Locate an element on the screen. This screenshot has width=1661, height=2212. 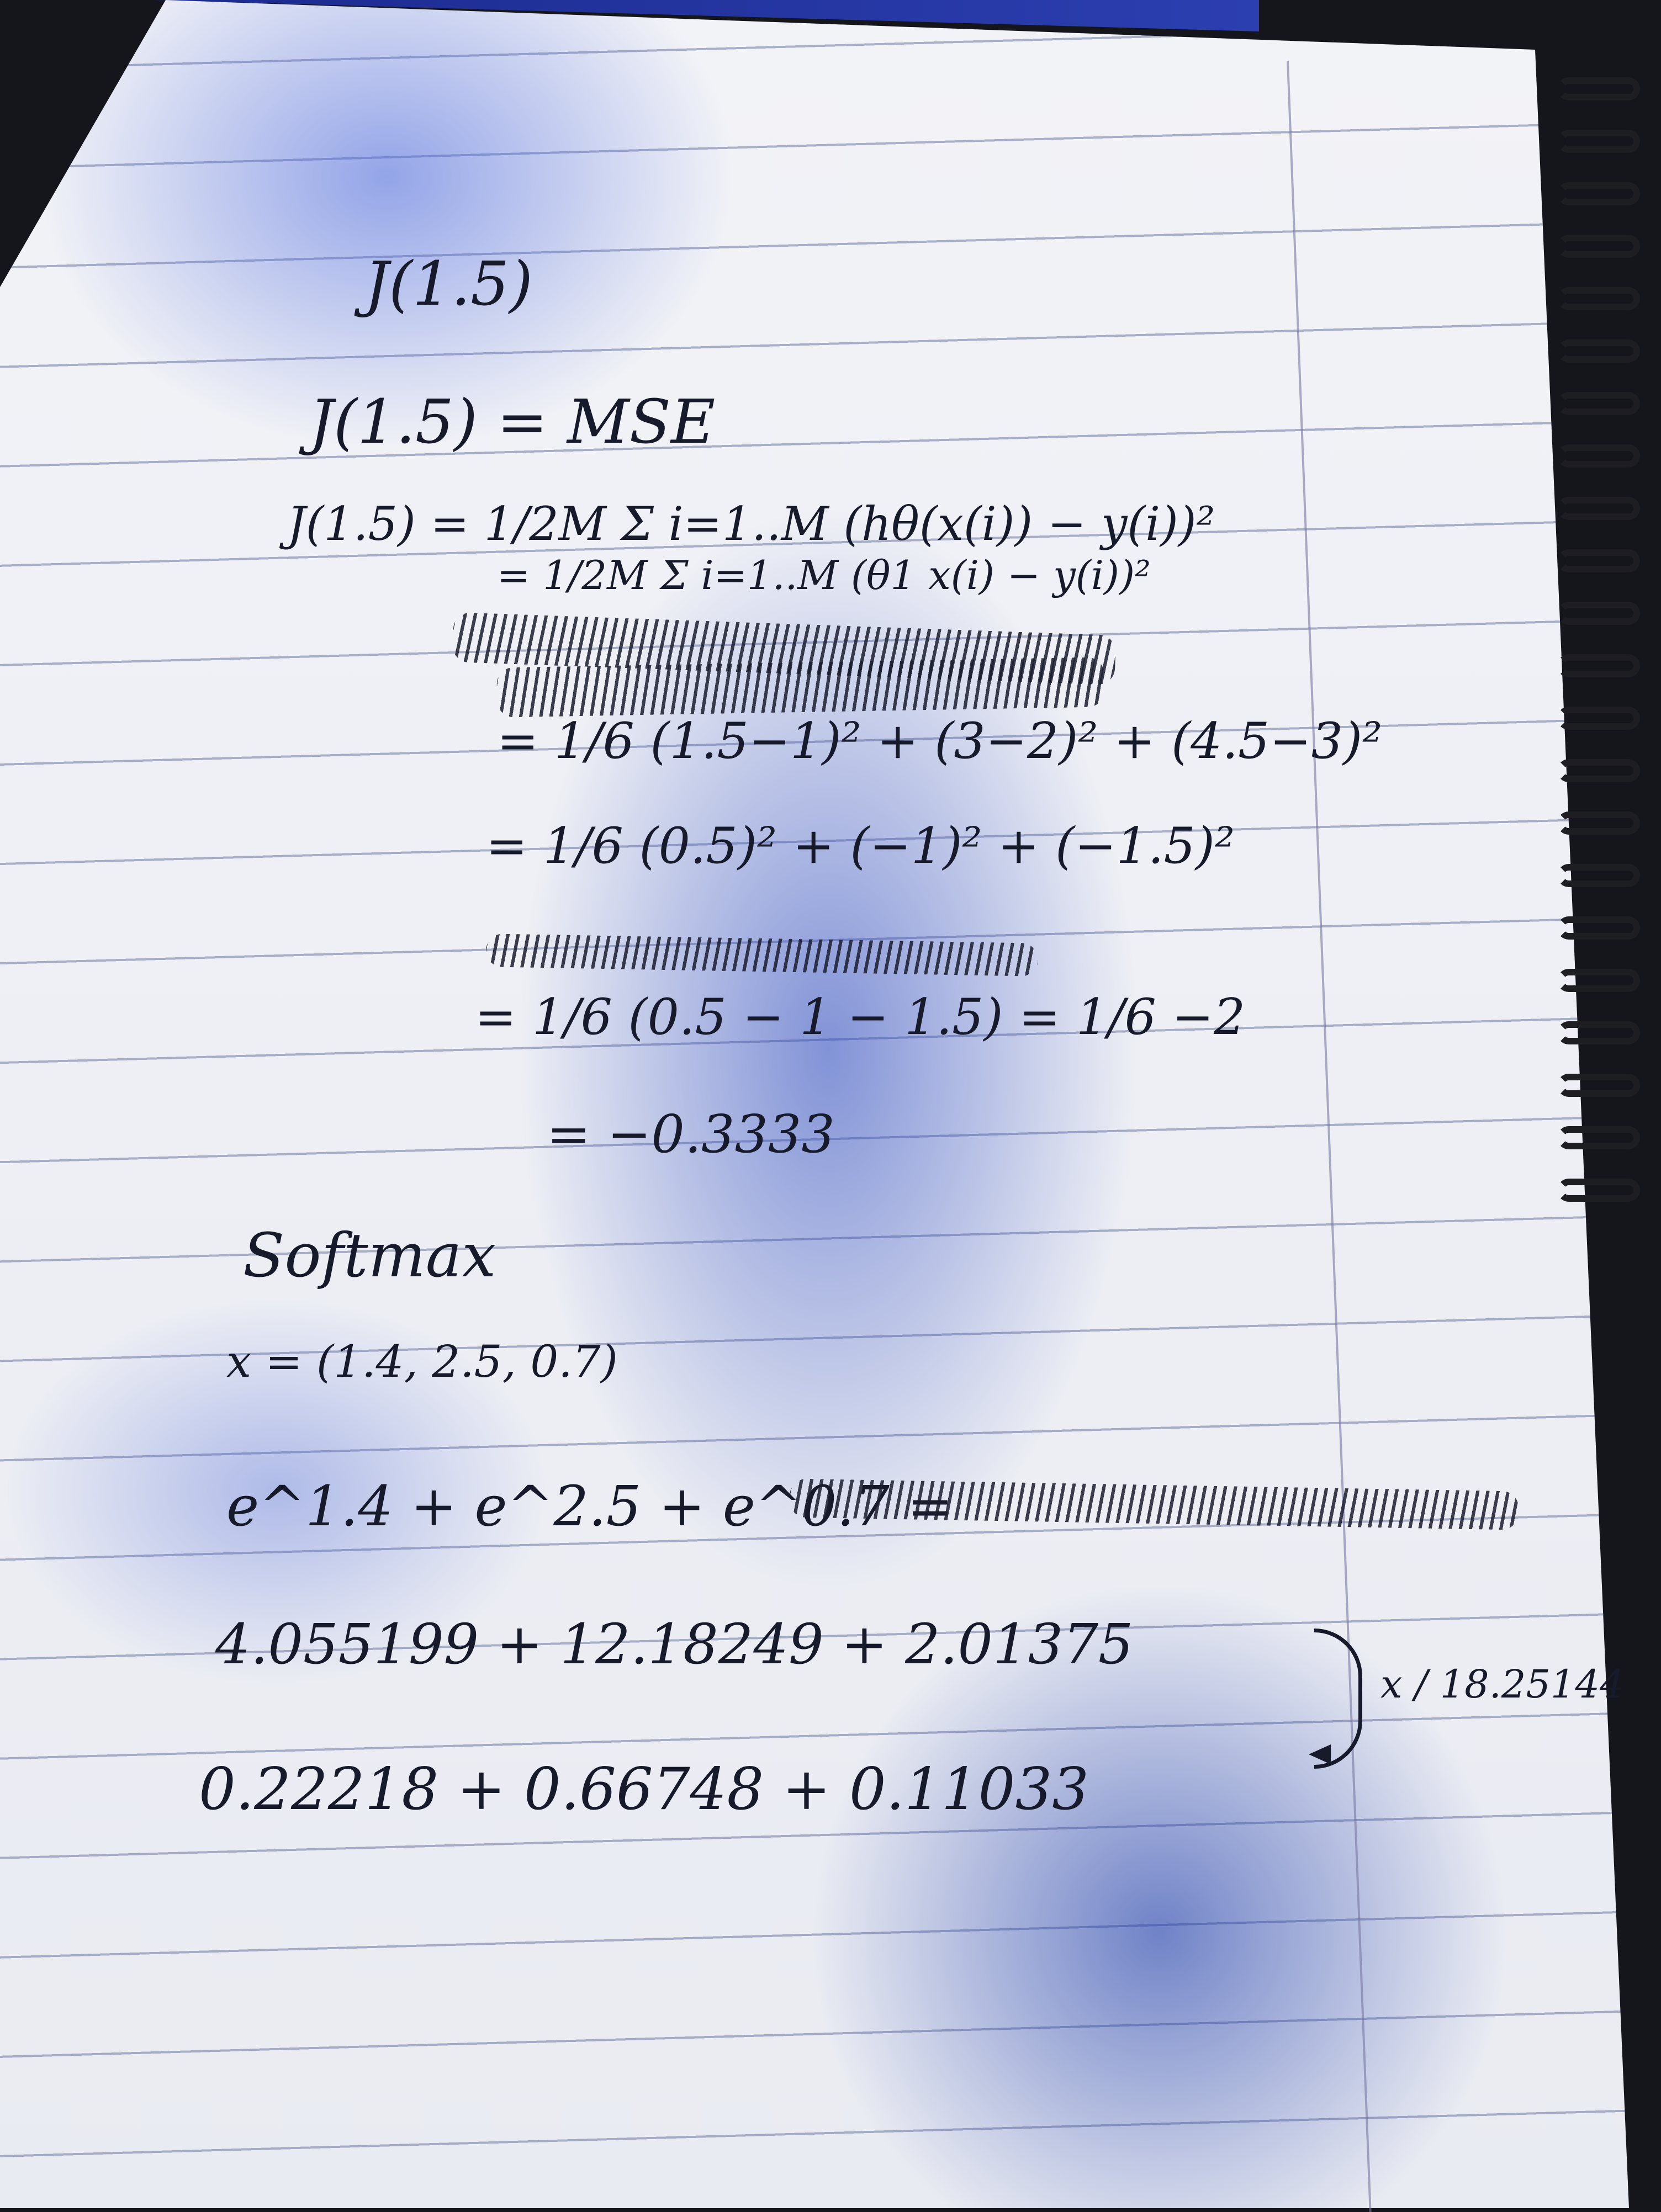
divide-note: x / 18.25144 is located at coordinates (1503, 1684).